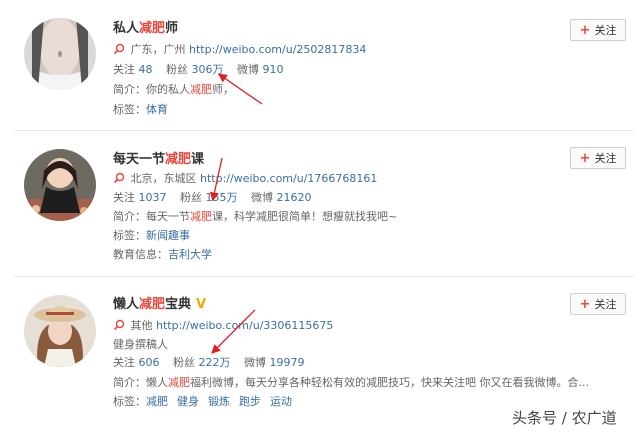  Describe the element at coordinates (168, 235) in the screenshot. I see `tag-link: 新闻趣事` at that location.